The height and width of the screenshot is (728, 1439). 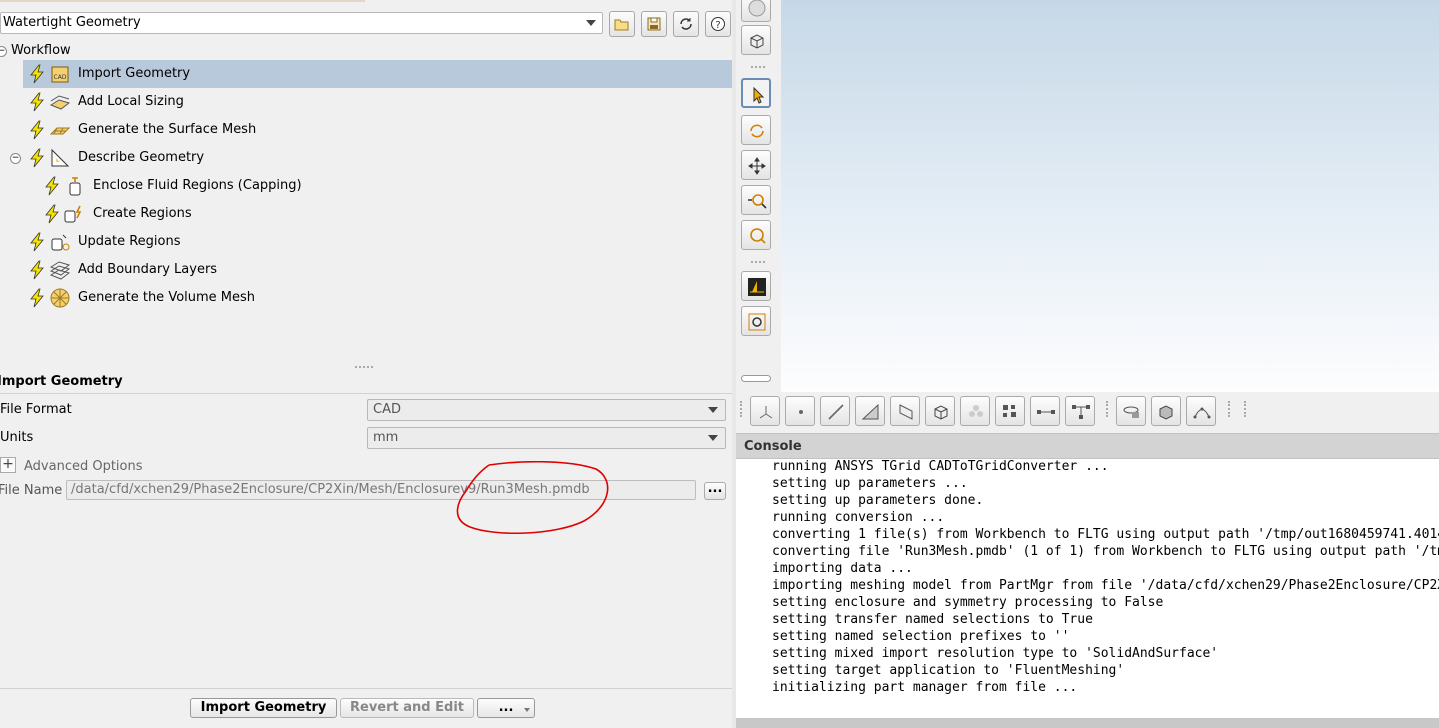 I want to click on workflow-type-value: Watertight Geometry, so click(x=72, y=22).